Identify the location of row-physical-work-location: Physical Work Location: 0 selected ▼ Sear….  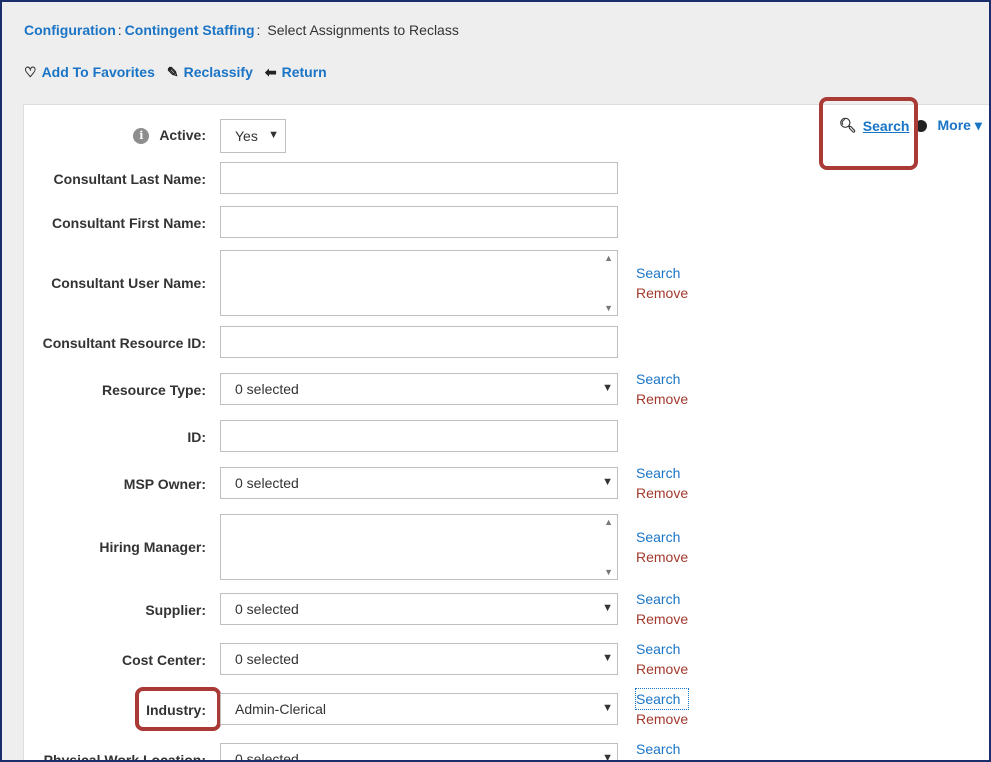
(374, 751).